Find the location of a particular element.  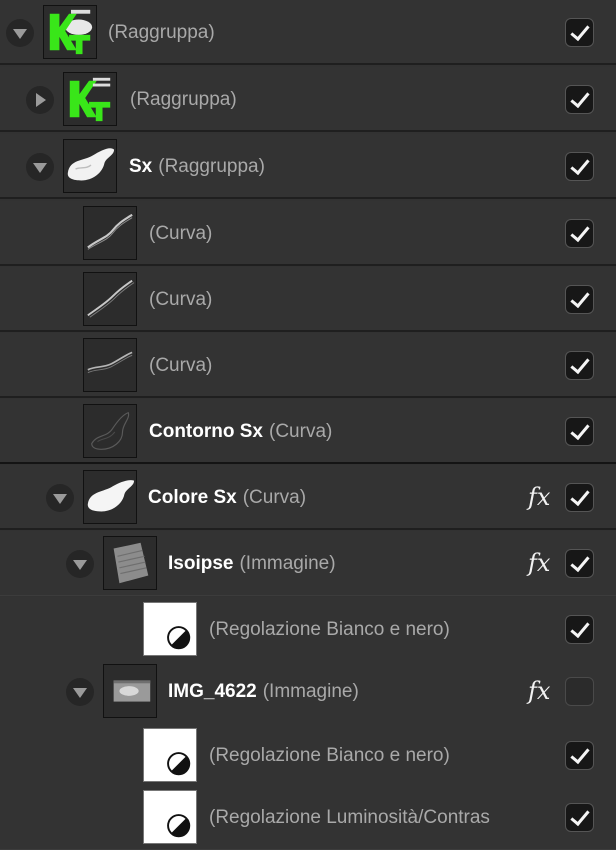

layer-name: Sx is located at coordinates (141, 166).